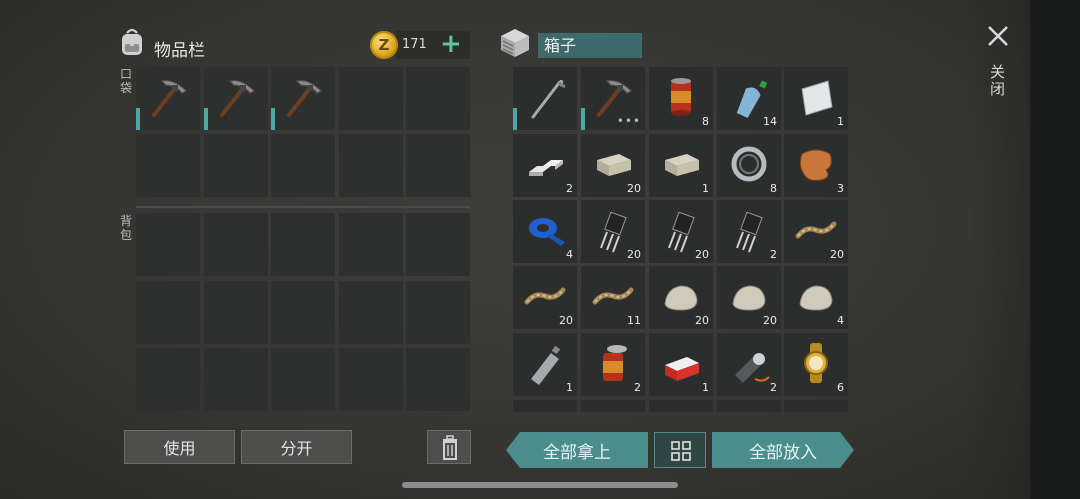 The image size is (1080, 499). Describe the element at coordinates (840, 121) in the screenshot. I see `item-count: 1` at that location.